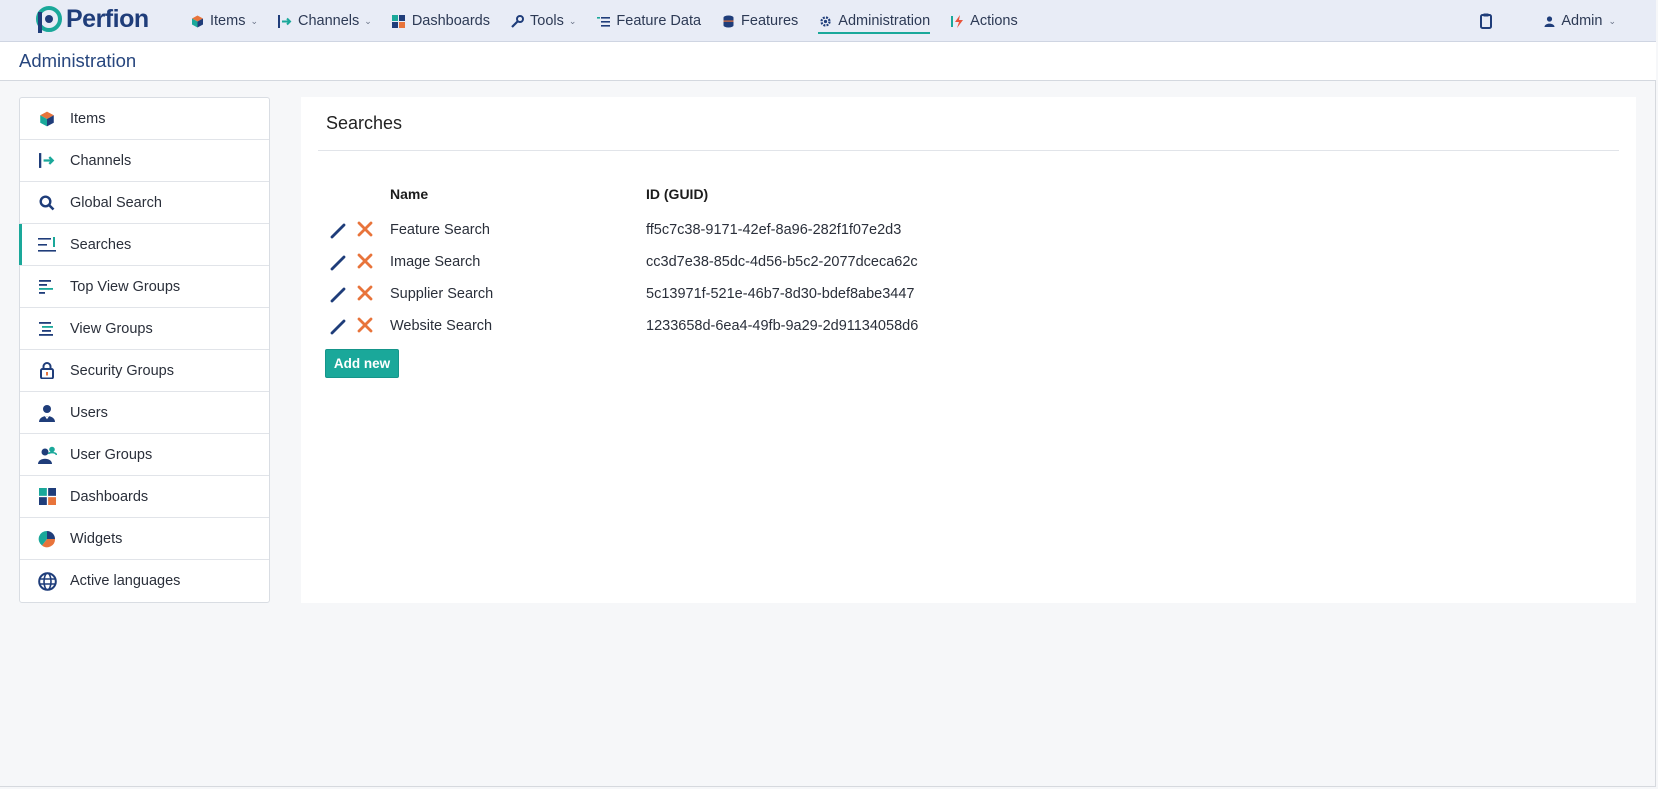  I want to click on sidebar-item-label: Dashboards, so click(109, 496).